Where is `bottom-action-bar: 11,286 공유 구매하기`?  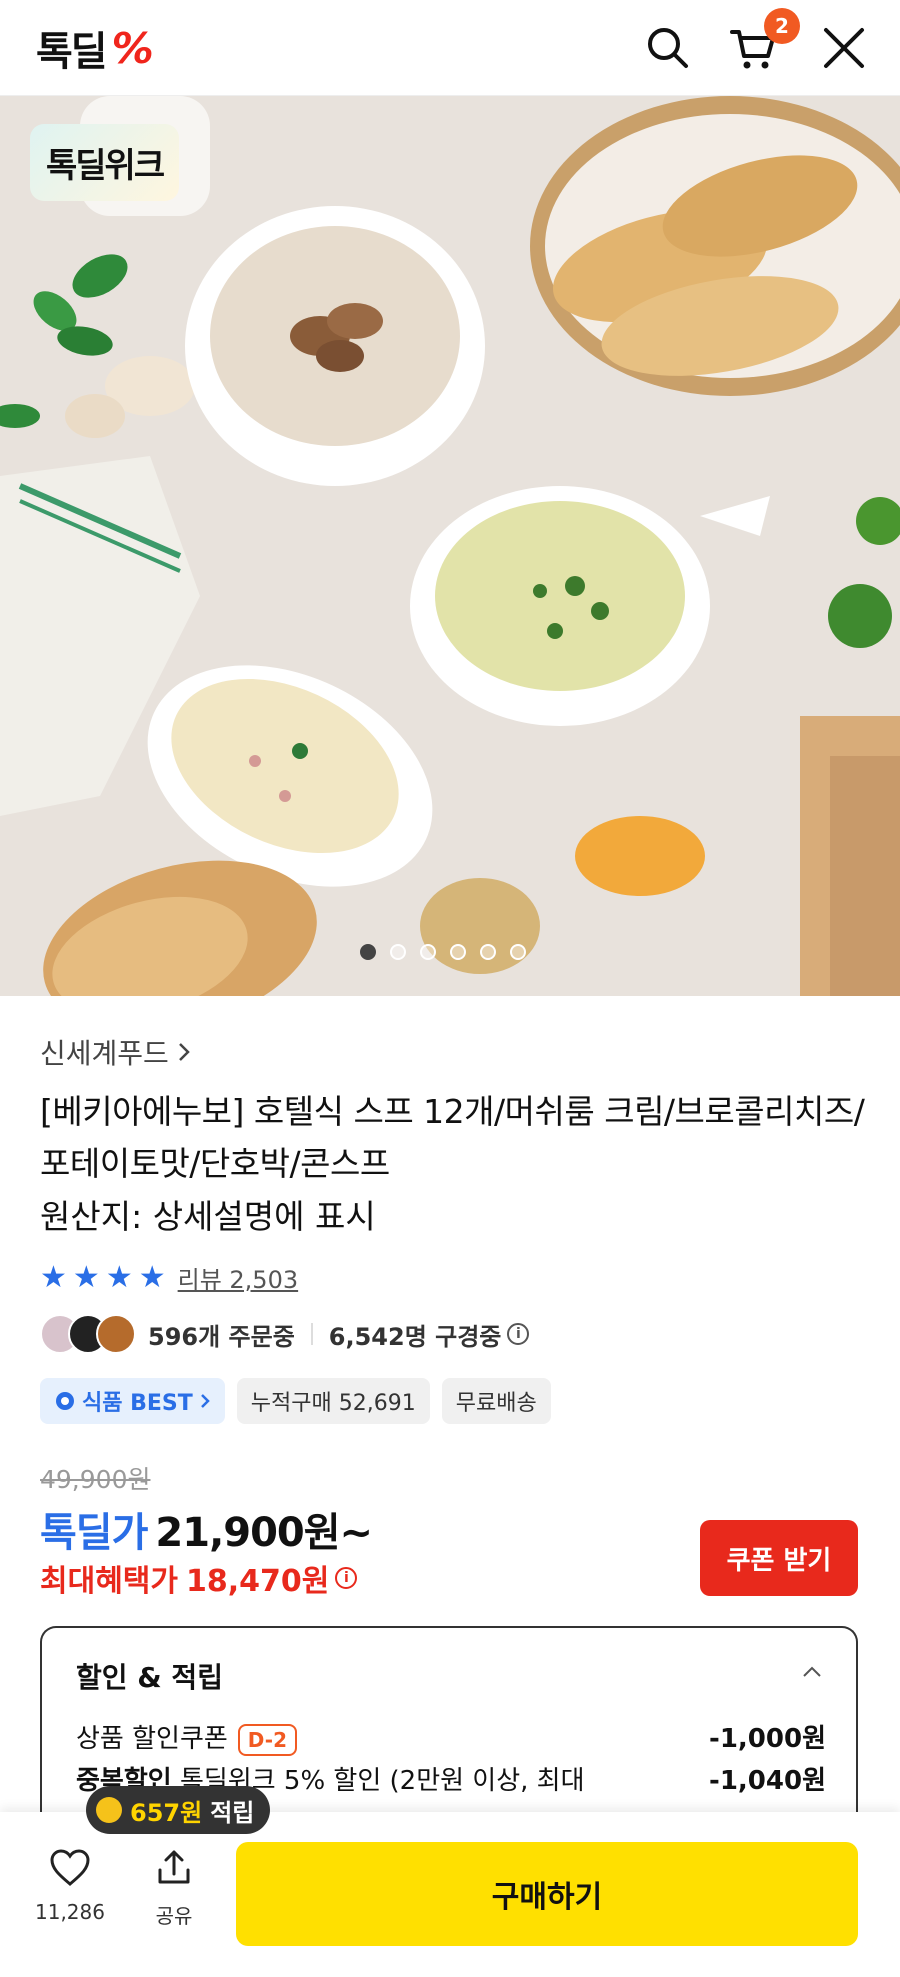 bottom-action-bar: 11,286 공유 구매하기 is located at coordinates (450, 1894).